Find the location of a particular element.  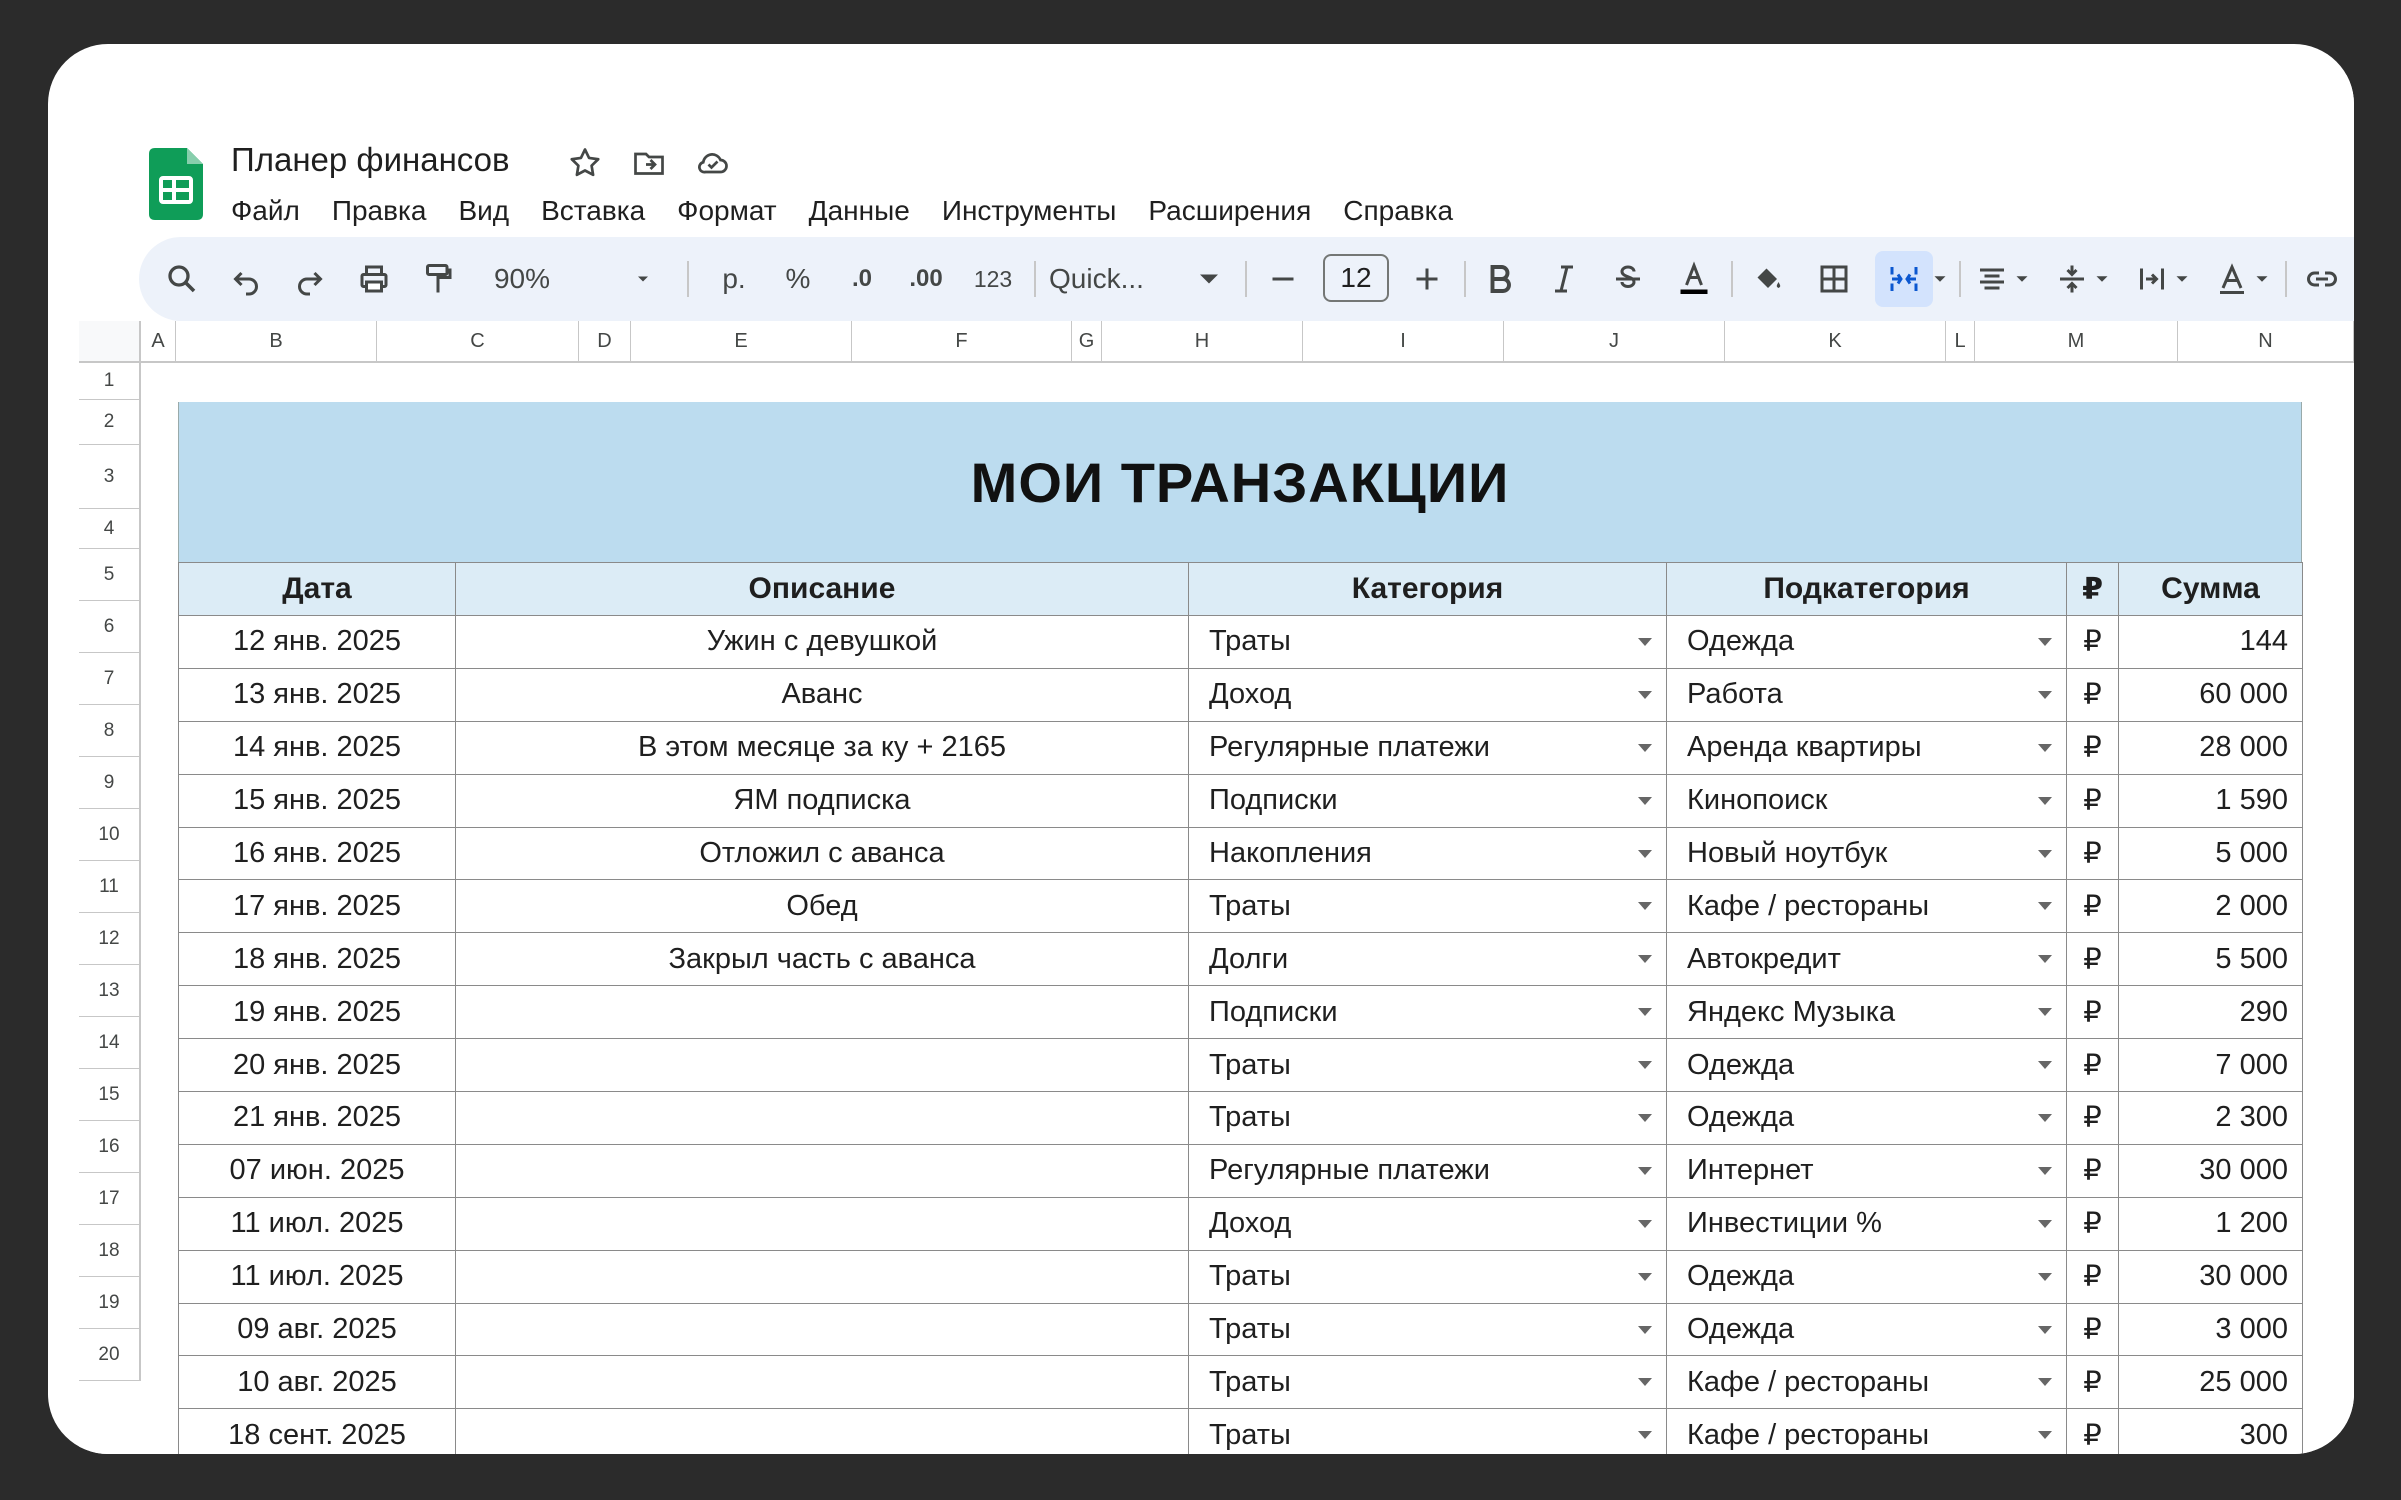

row-header: 15 is located at coordinates (110, 1095).